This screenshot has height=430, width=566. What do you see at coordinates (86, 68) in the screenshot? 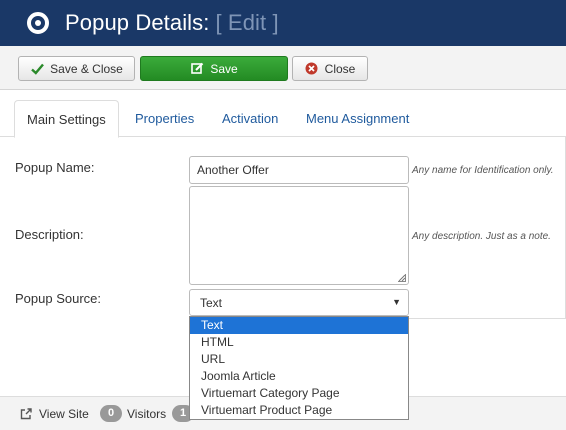
I see `save-close-label: Save & Close` at bounding box center [86, 68].